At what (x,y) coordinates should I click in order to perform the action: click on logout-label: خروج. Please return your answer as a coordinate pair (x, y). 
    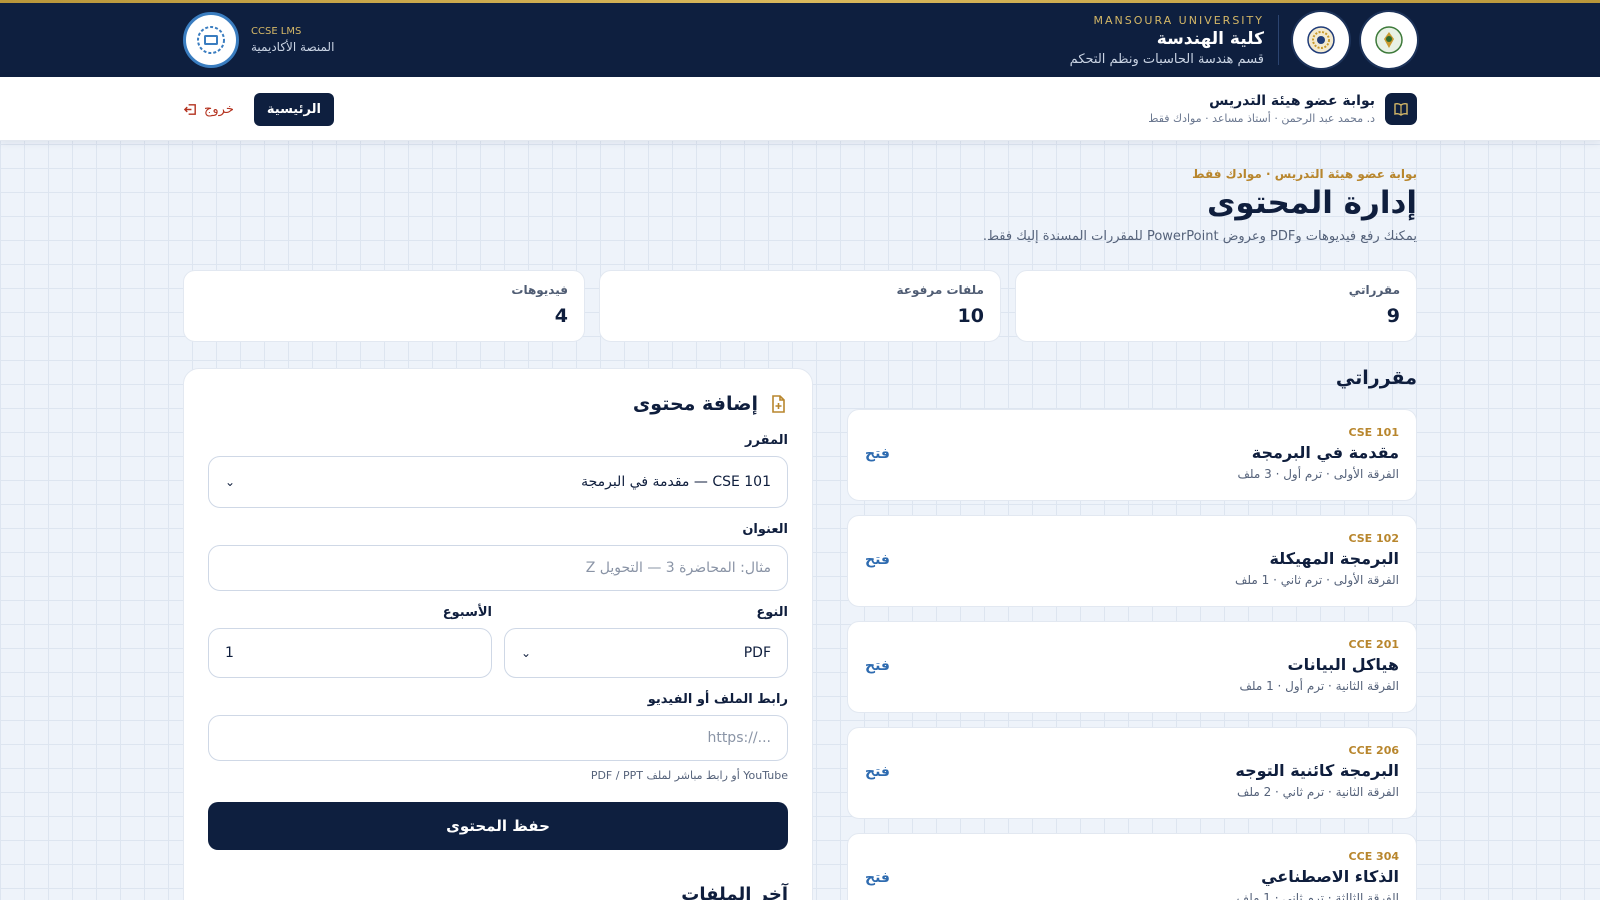
    Looking at the image, I should click on (219, 109).